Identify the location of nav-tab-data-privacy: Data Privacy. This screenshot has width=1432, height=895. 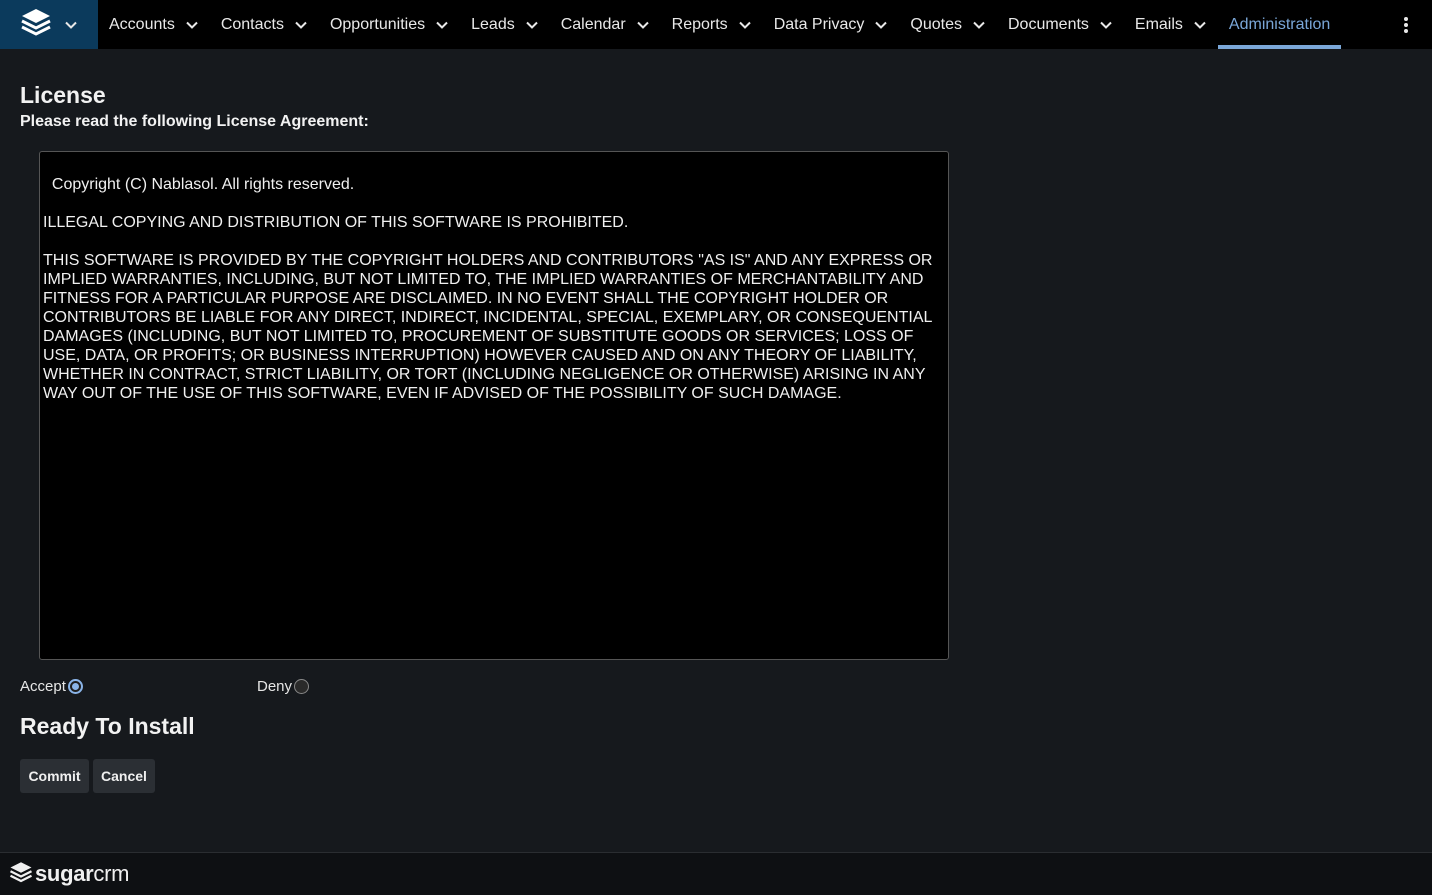
(831, 24).